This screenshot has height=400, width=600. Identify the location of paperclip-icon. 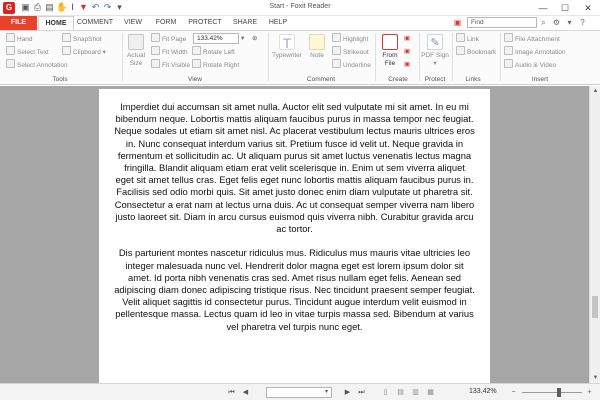
(508, 37).